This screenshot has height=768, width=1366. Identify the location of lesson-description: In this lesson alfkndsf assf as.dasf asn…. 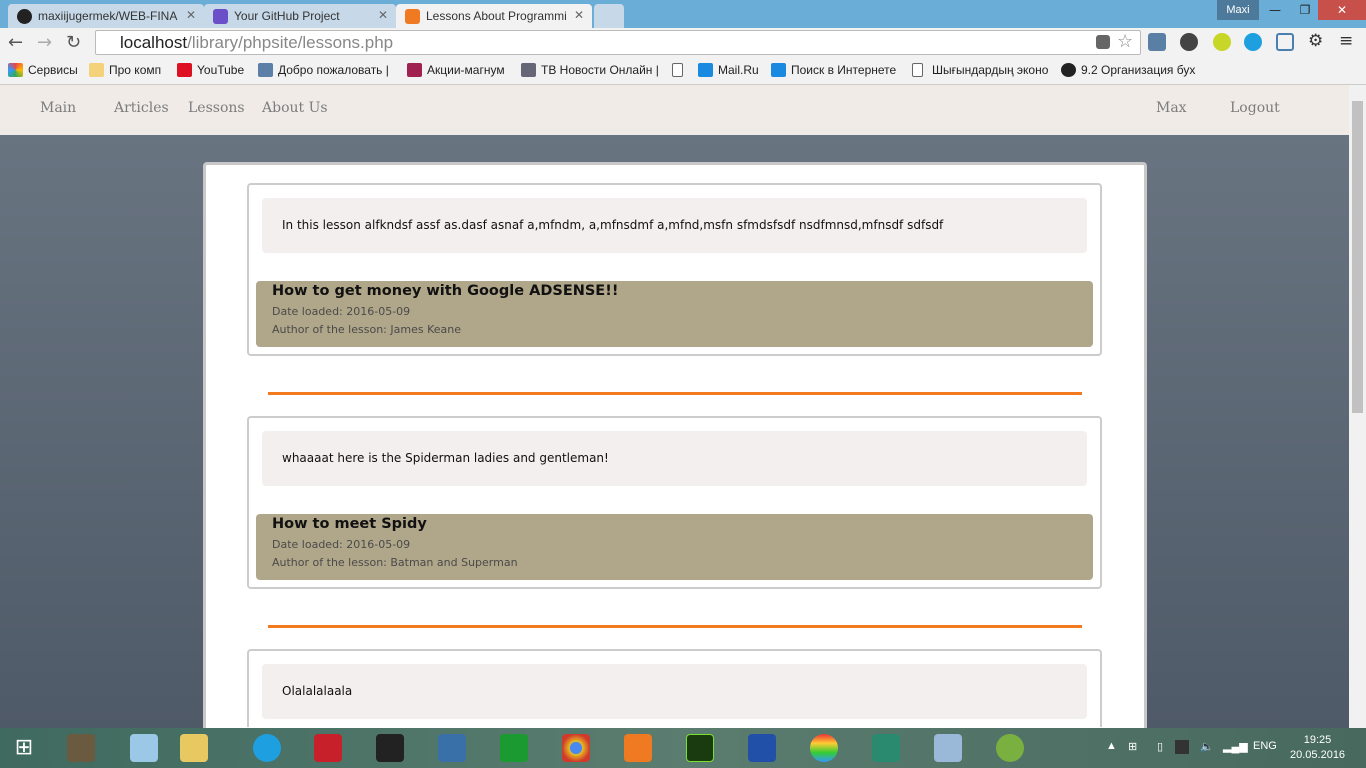
(674, 225).